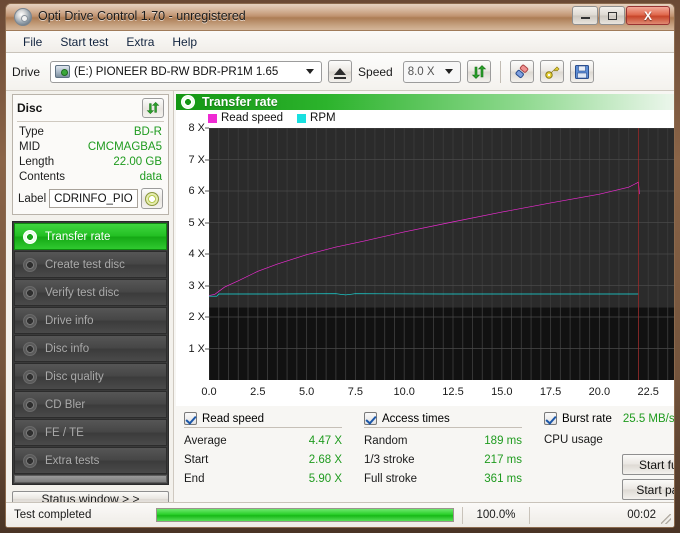  What do you see at coordinates (641, 515) in the screenshot?
I see `elapsed-time: 00:02` at bounding box center [641, 515].